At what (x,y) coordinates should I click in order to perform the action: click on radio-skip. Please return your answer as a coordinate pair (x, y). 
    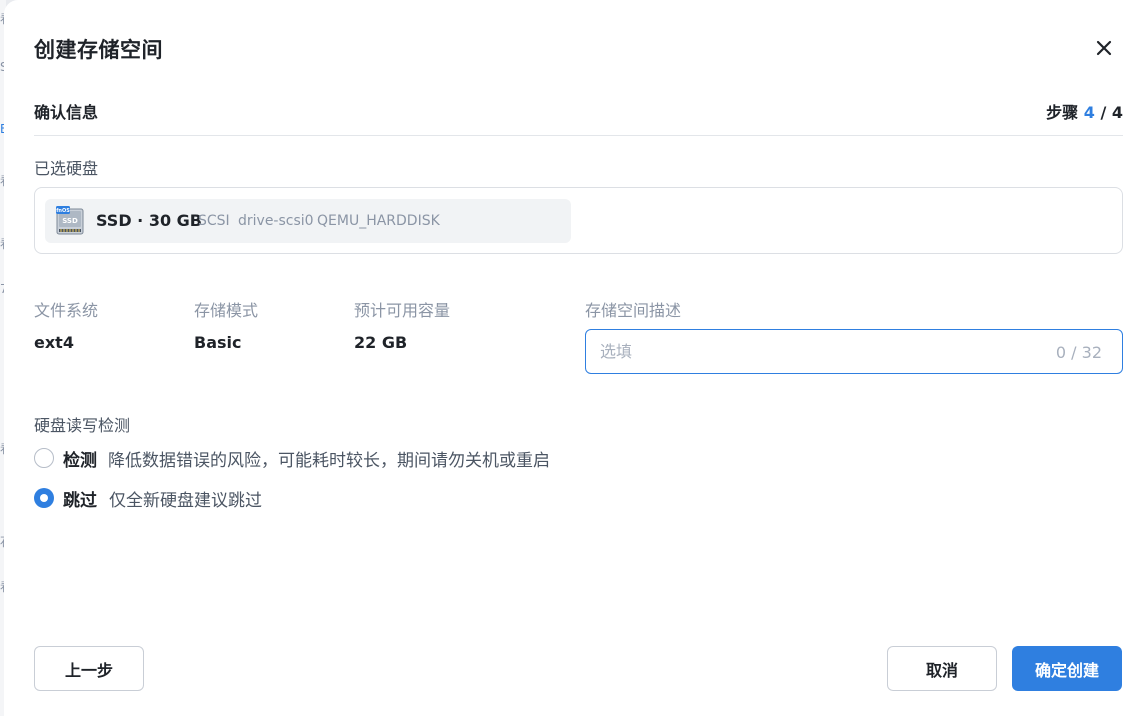
    Looking at the image, I should click on (44, 498).